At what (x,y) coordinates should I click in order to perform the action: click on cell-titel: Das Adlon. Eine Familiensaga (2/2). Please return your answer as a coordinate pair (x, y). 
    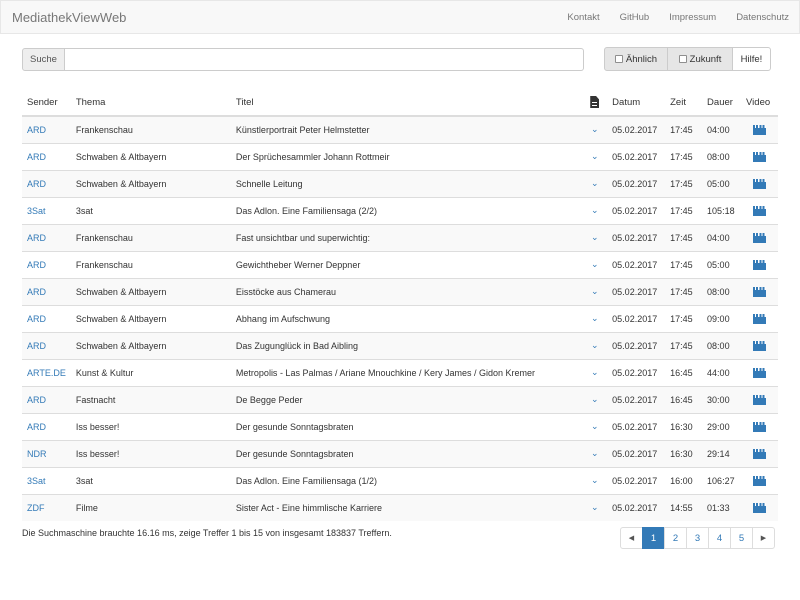
    Looking at the image, I should click on (406, 210).